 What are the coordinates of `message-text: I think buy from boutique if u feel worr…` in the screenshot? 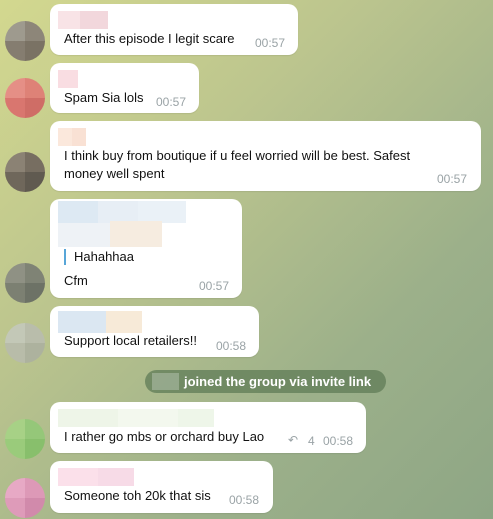 It's located at (237, 164).